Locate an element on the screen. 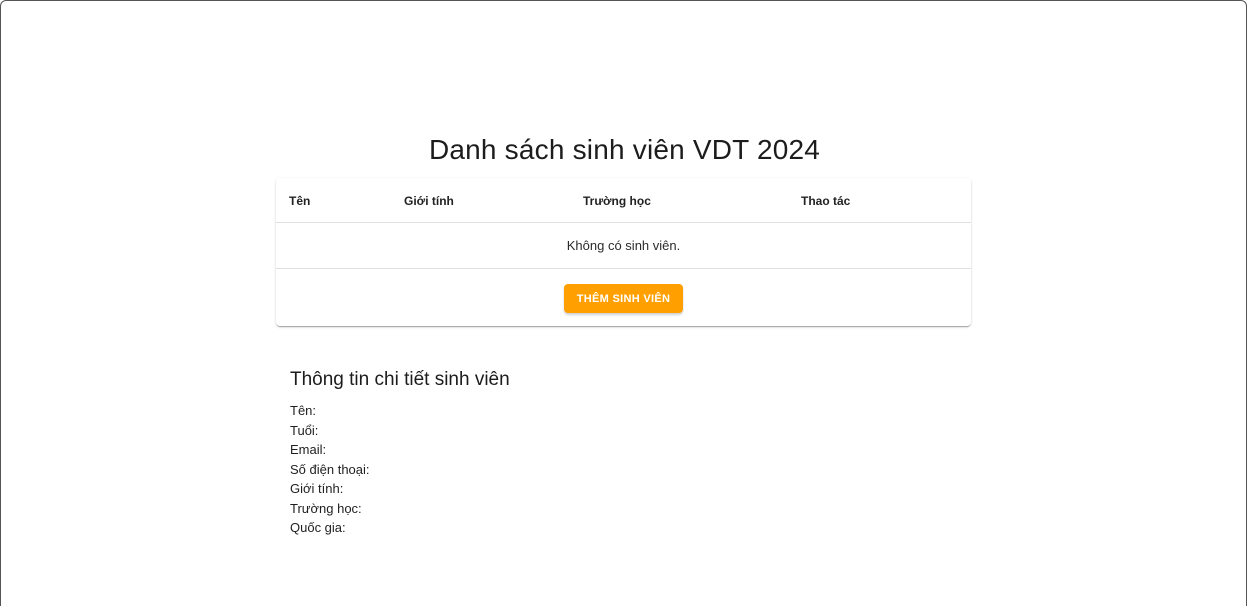  table-action-row: THÊM SINH VIÊN is located at coordinates (623, 297).